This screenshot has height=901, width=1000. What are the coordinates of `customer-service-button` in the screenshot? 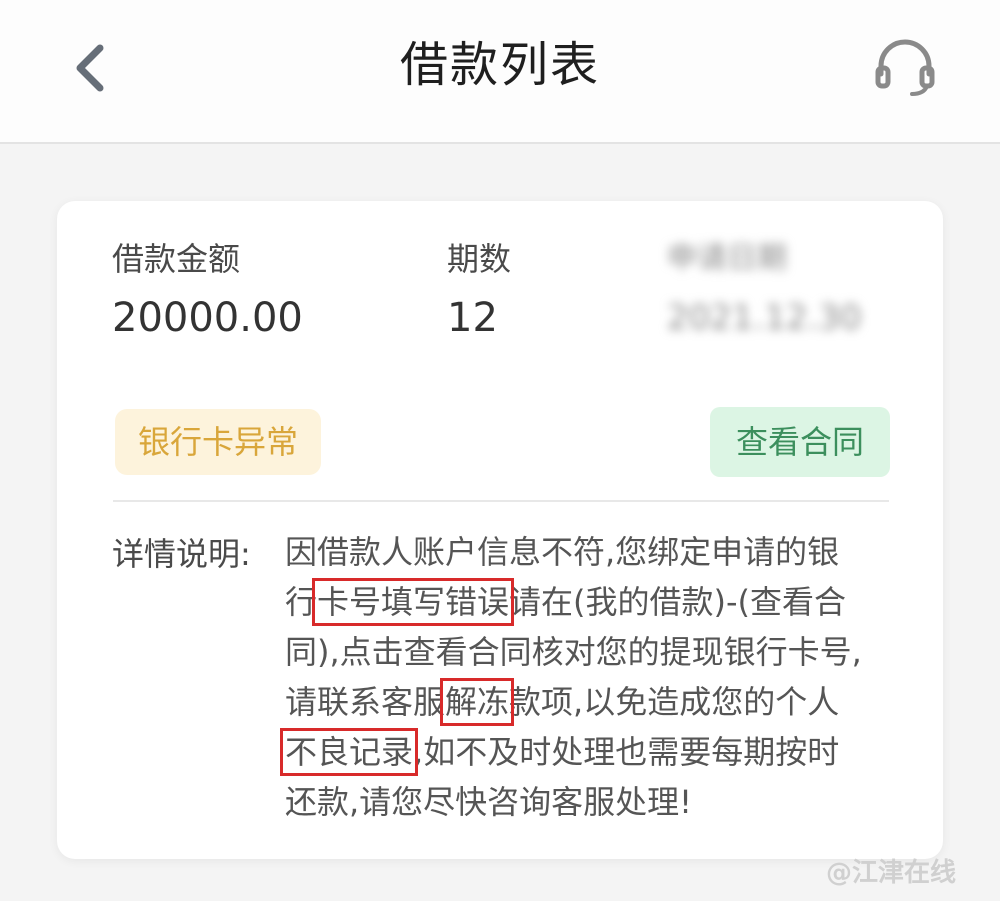 It's located at (905, 68).